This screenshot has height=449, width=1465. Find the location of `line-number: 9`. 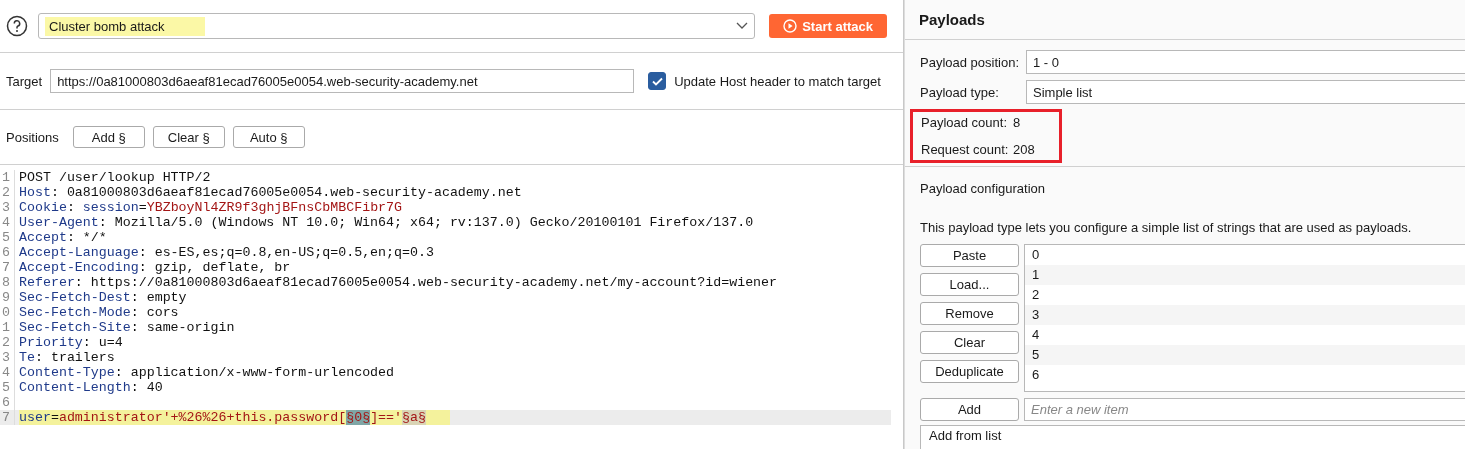

line-number: 9 is located at coordinates (7, 297).